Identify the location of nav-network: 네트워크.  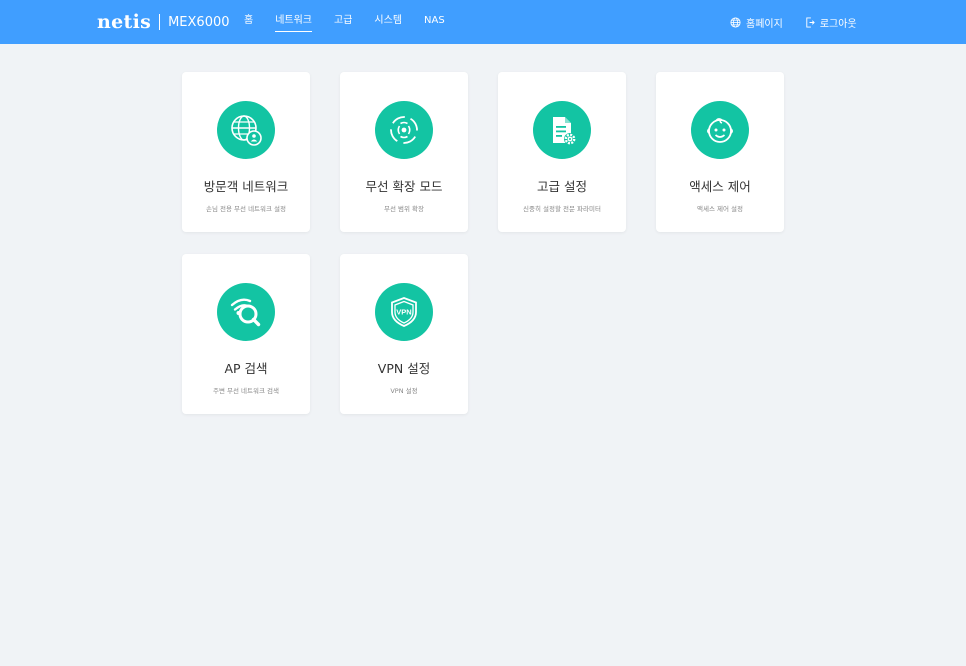
(293, 22).